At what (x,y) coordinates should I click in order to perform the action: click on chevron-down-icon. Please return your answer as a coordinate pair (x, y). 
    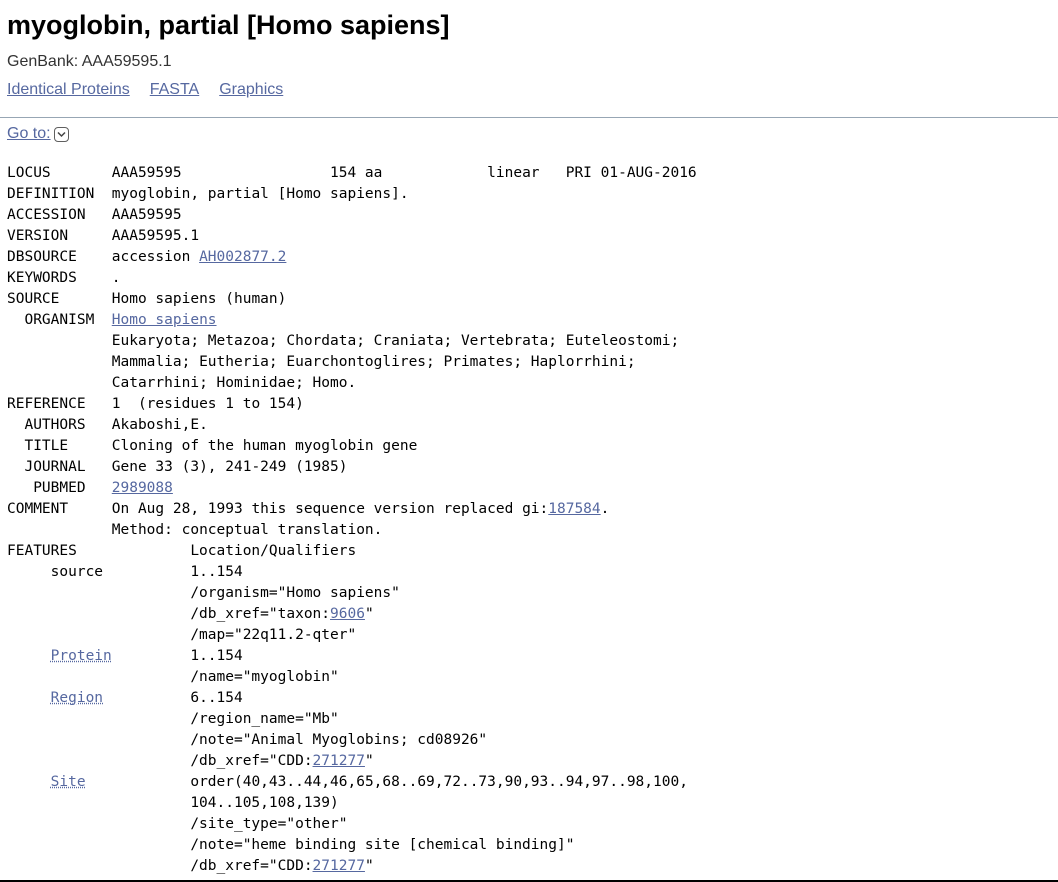
    Looking at the image, I should click on (61, 134).